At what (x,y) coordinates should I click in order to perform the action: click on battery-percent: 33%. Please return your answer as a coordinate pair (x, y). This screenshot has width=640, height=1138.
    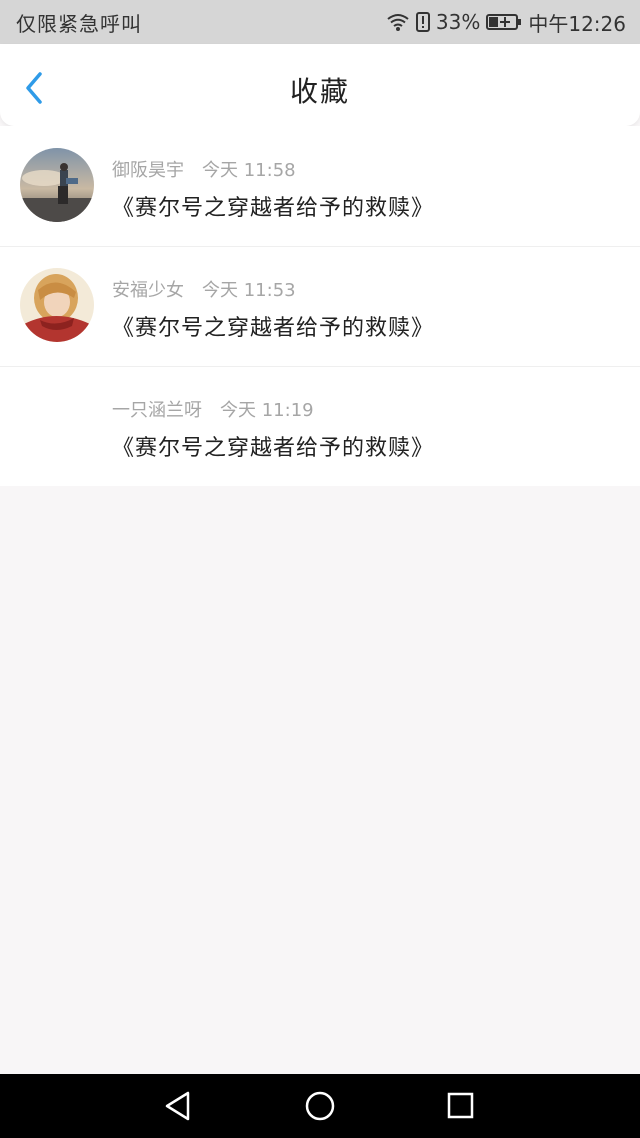
    Looking at the image, I should click on (458, 22).